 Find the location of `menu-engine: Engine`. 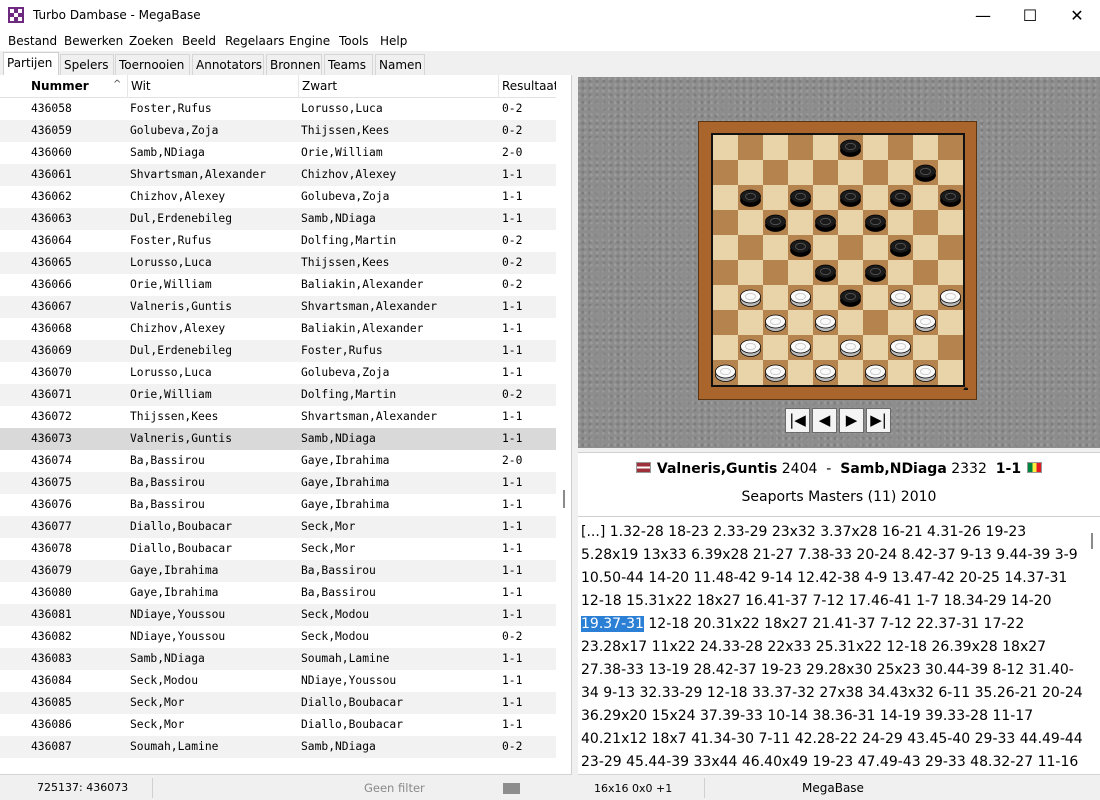

menu-engine: Engine is located at coordinates (309, 41).